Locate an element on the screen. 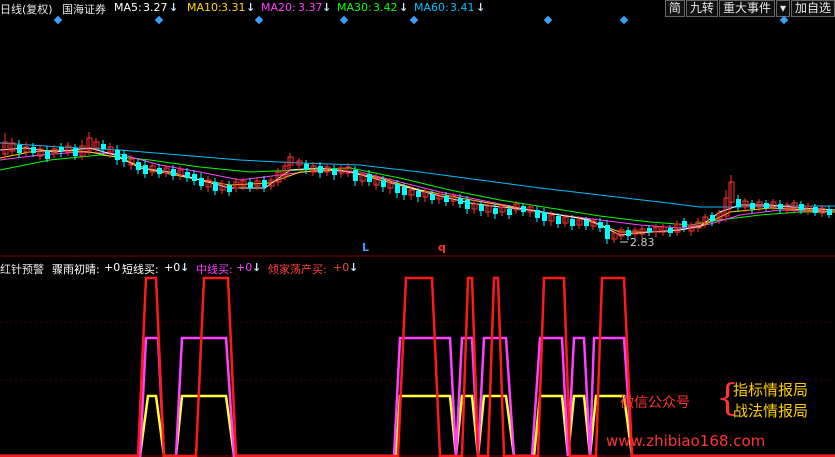 The height and width of the screenshot is (457, 835). watermark-url: www.zhibiao168.com is located at coordinates (686, 441).